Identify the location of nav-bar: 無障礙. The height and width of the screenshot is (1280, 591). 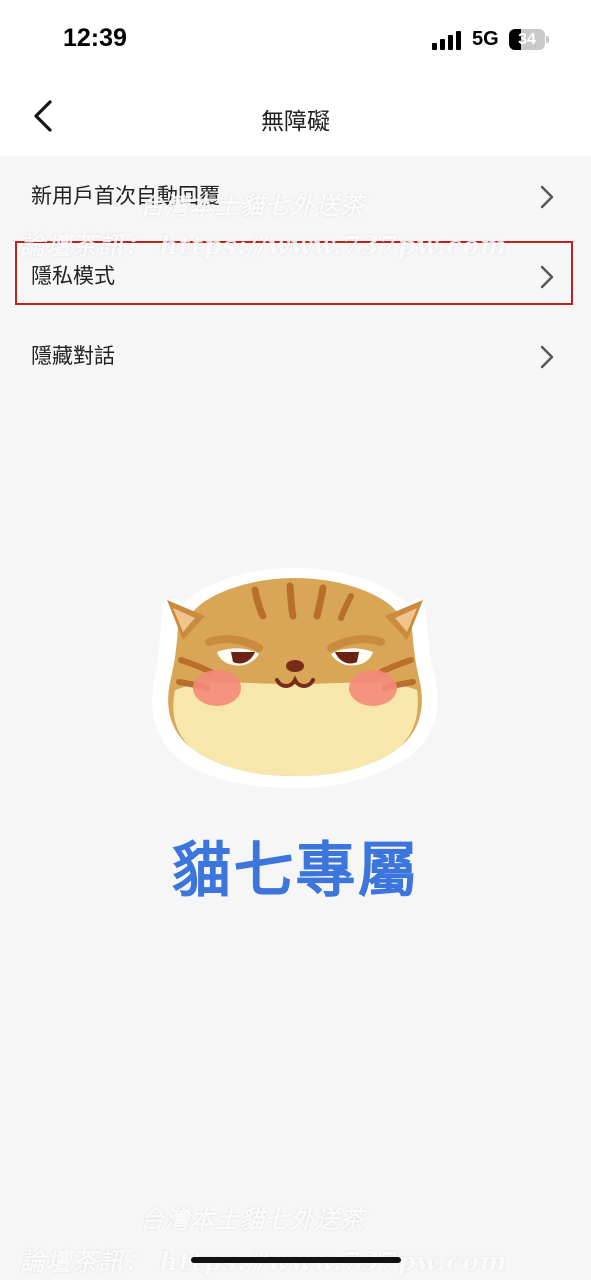
(295, 118).